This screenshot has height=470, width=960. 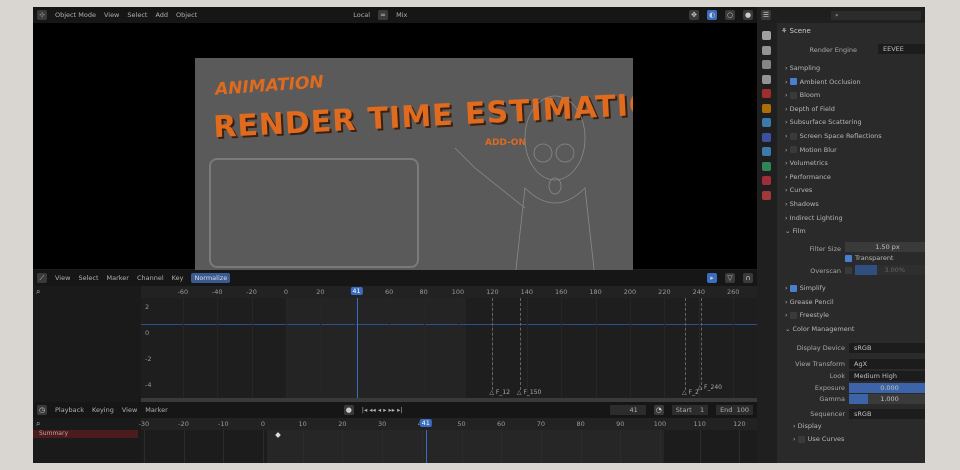 I want to click on properties-search: ⌕, so click(x=876, y=15).